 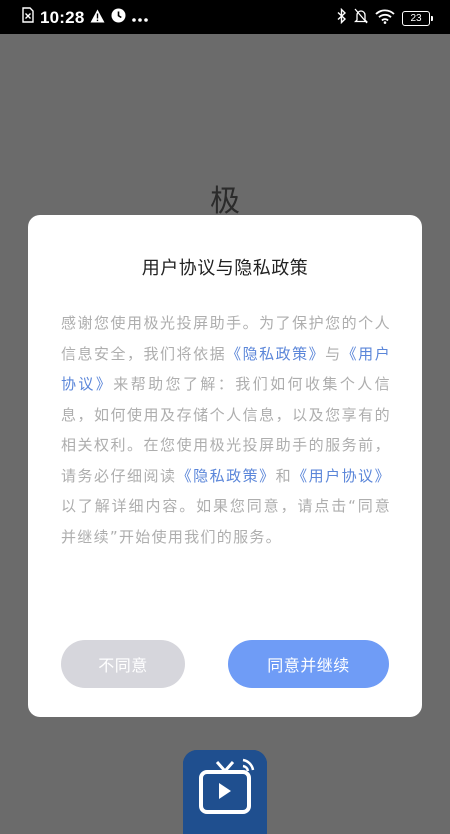 I want to click on tv-logo-icon, so click(x=225, y=792).